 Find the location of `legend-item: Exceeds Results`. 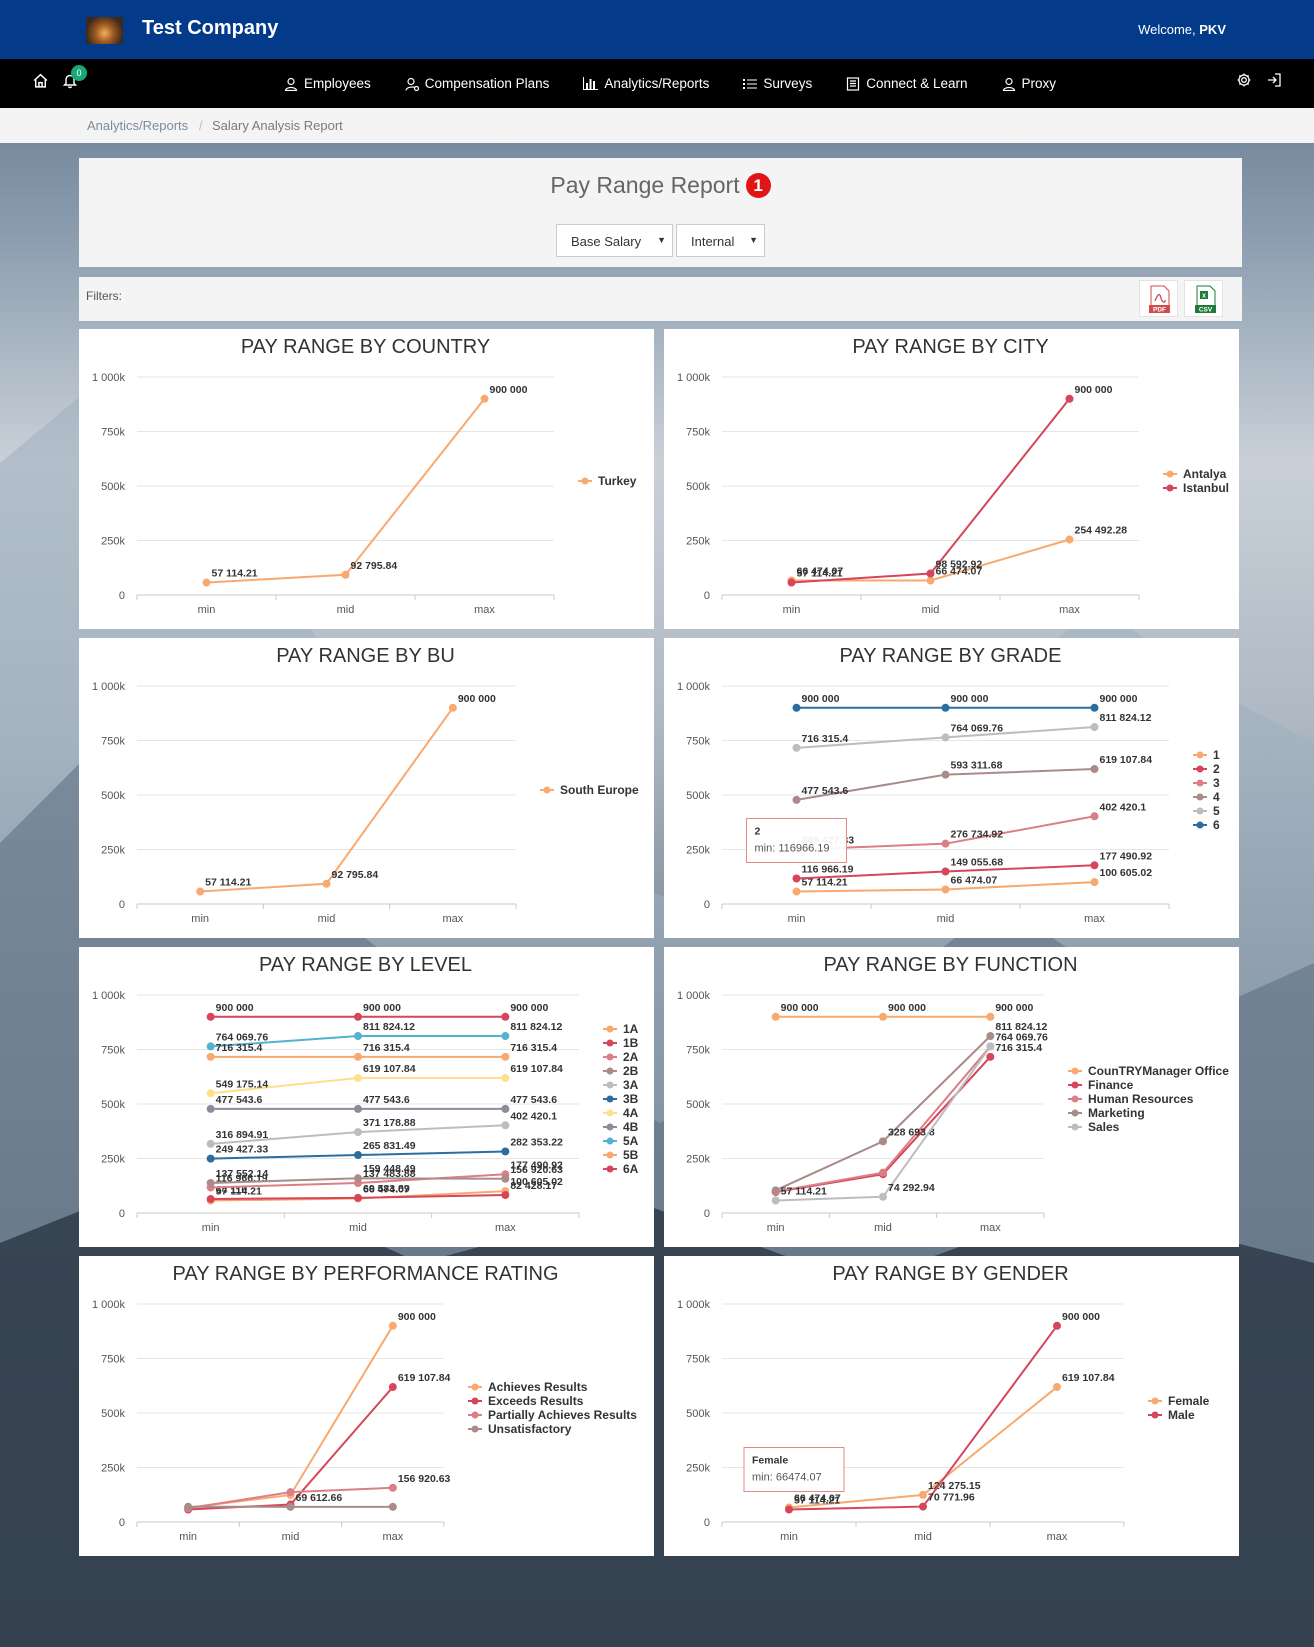

legend-item: Exceeds Results is located at coordinates (536, 1401).